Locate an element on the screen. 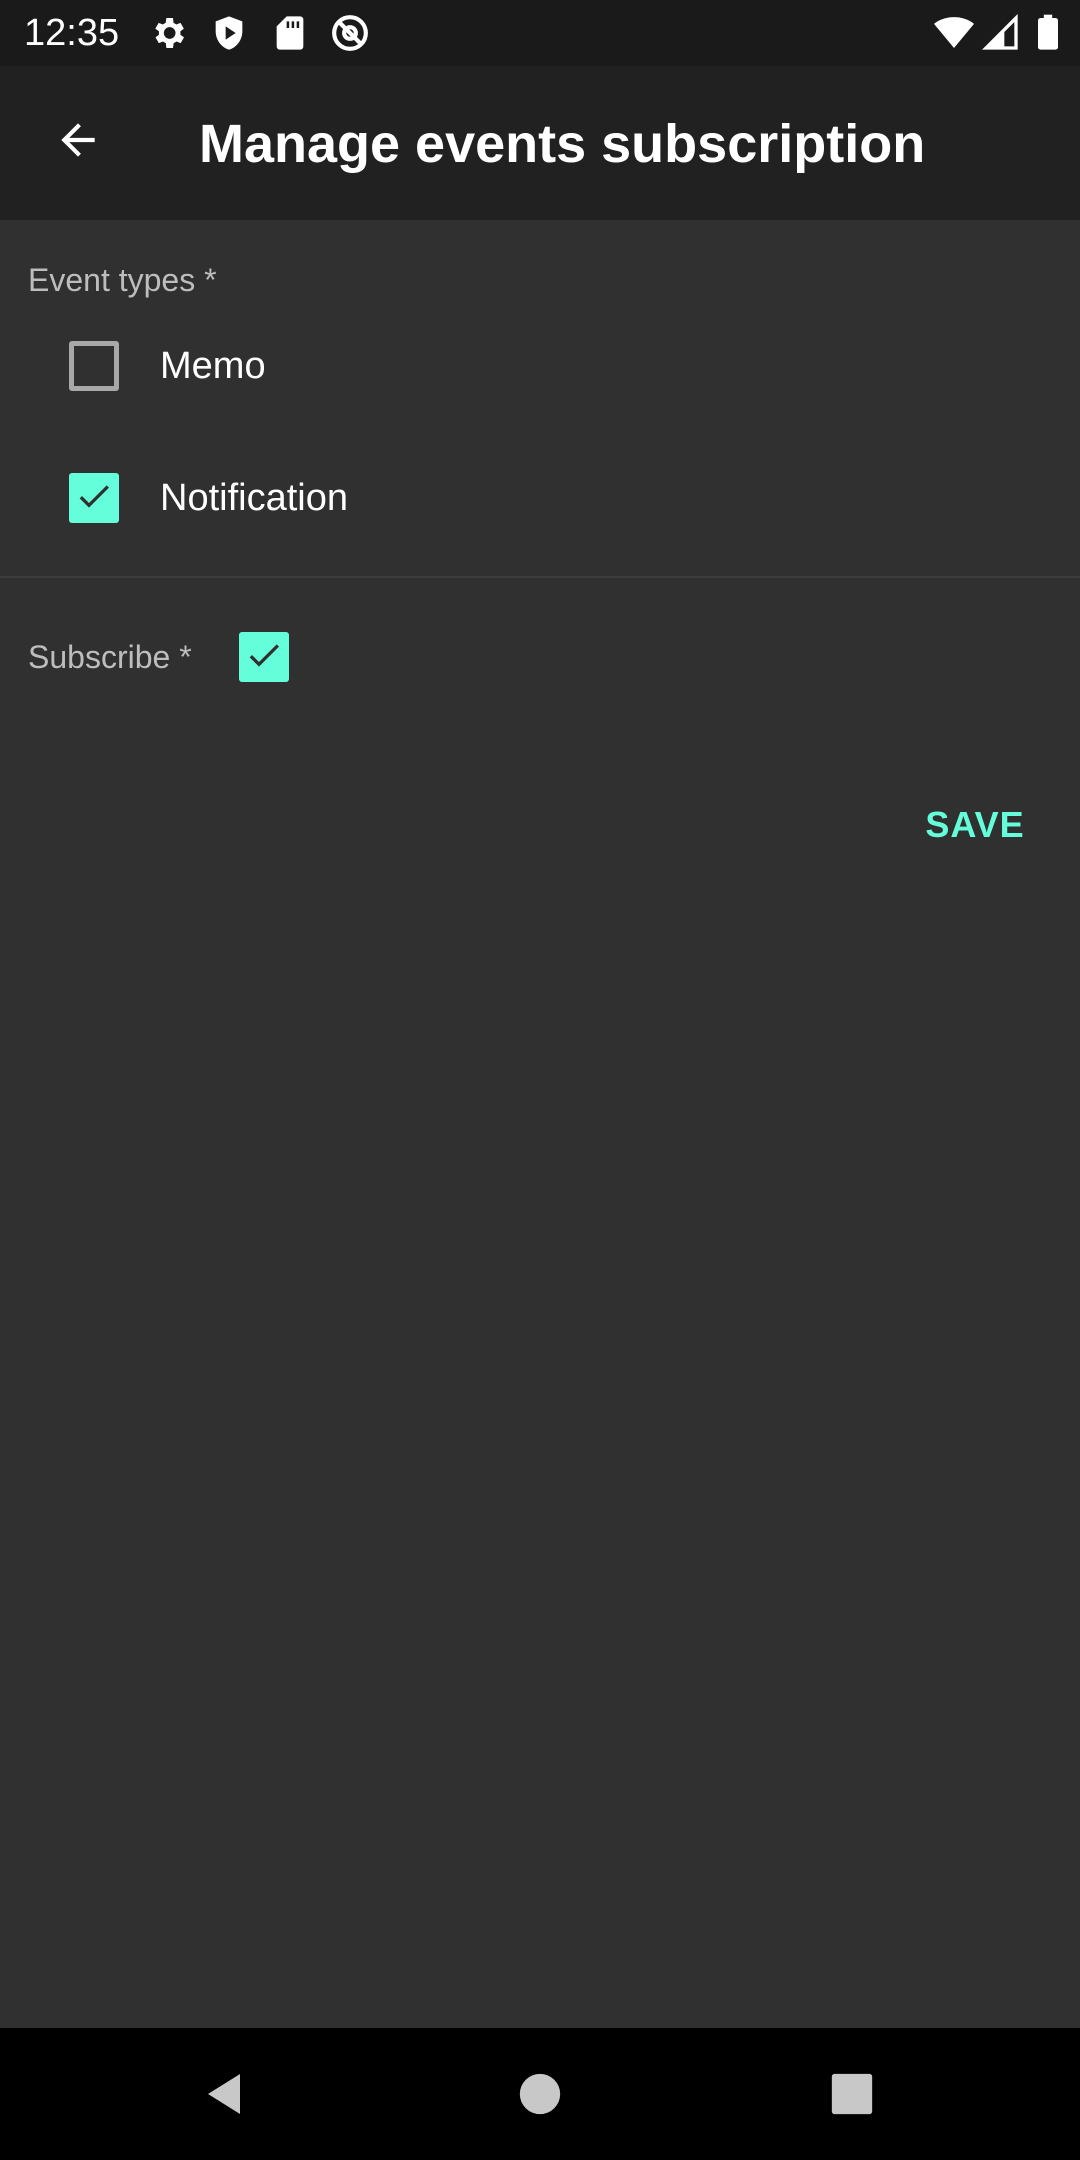 This screenshot has height=2160, width=1080. notification-checkbox is located at coordinates (94, 498).